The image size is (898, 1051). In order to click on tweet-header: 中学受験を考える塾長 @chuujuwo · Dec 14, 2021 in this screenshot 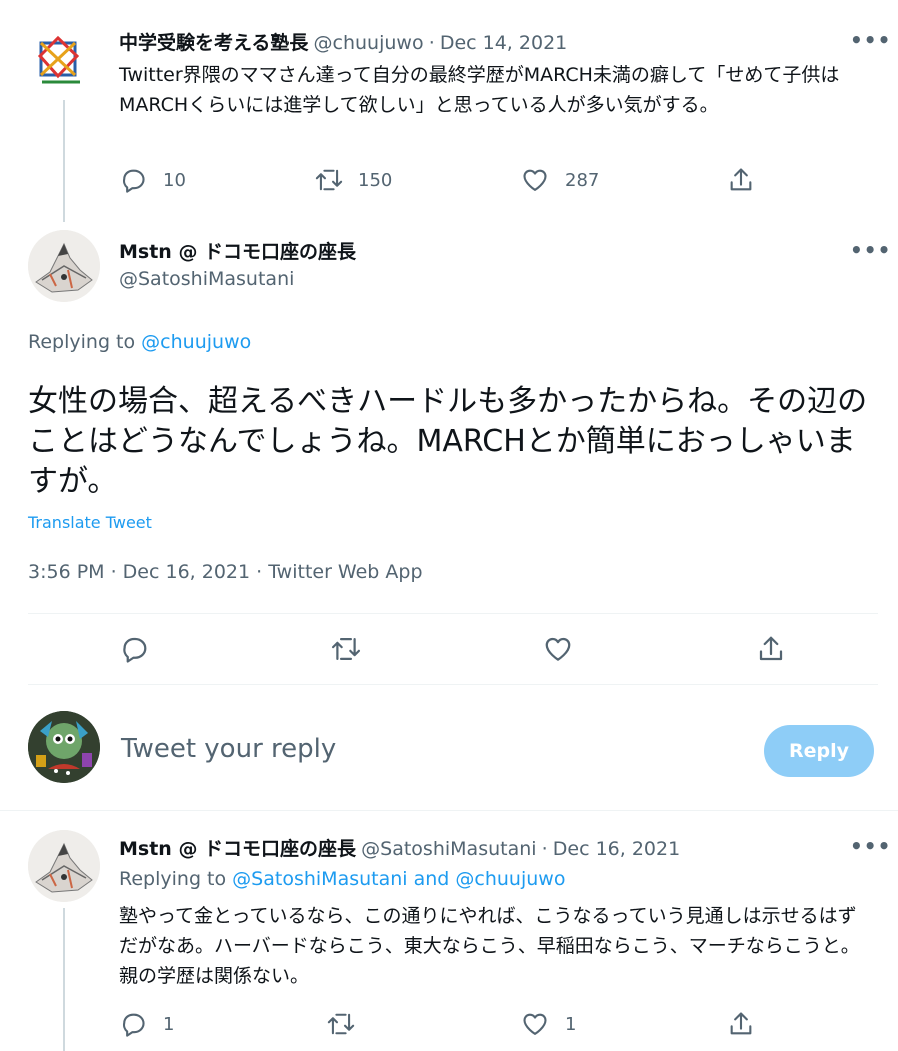, I will do `click(343, 41)`.